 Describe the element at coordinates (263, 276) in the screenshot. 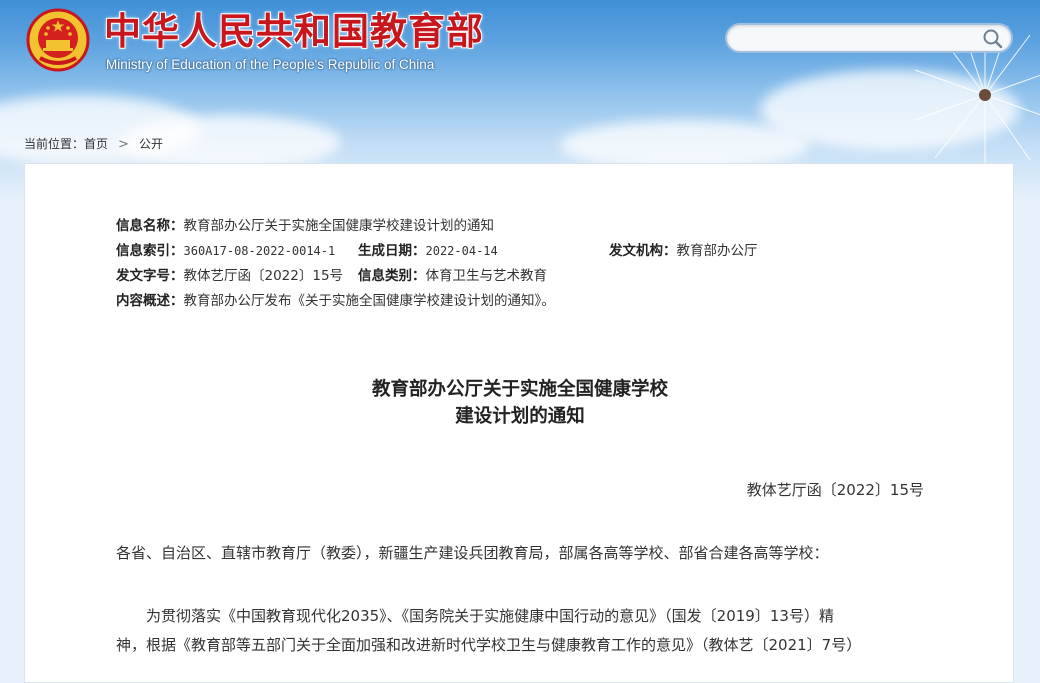

I see `meta-docno-value: 教体艺厅函〔2022〕15号` at that location.